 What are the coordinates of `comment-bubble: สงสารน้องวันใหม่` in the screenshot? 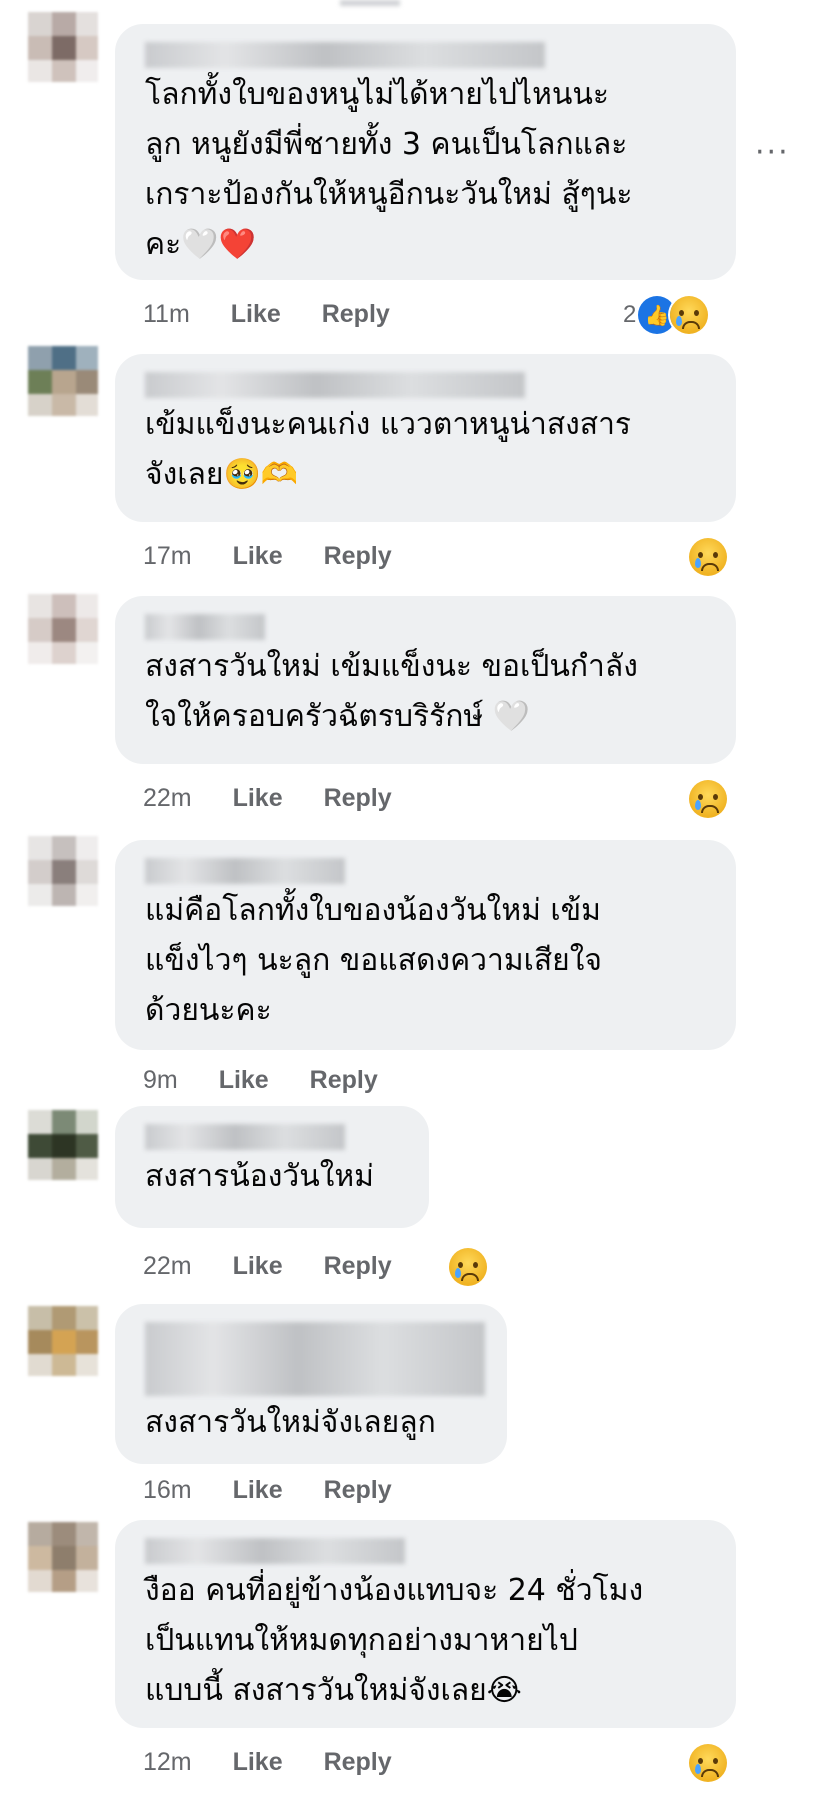 It's located at (272, 1167).